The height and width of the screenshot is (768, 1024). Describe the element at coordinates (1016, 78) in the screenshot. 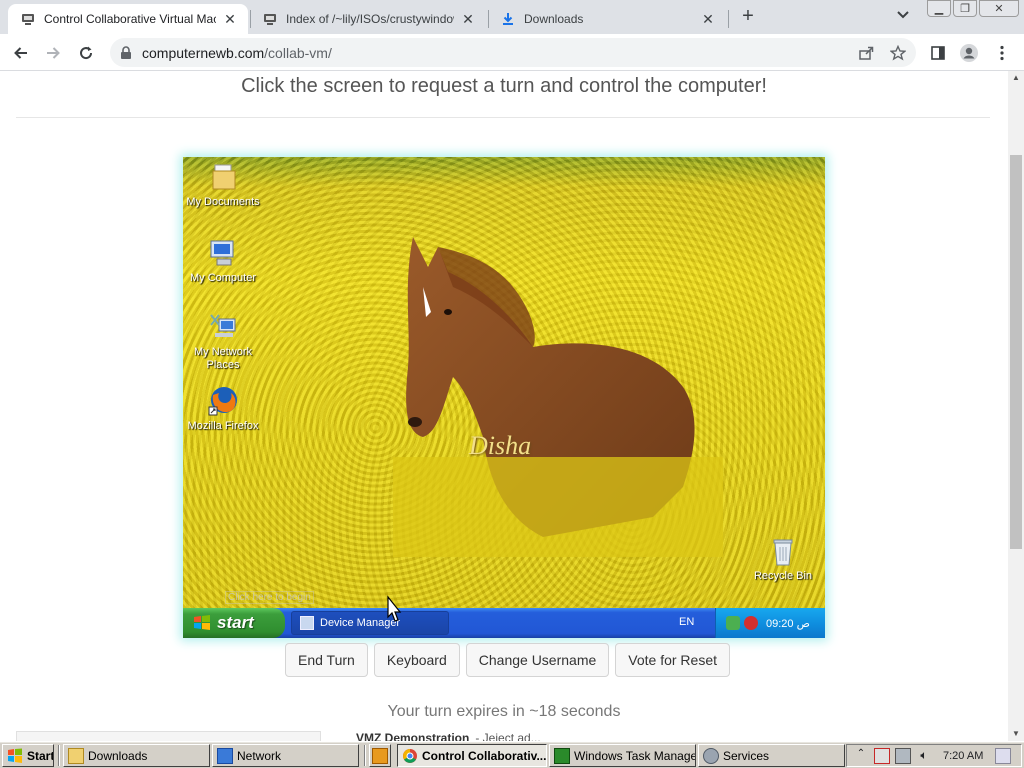

I see `scroll-up-icon: ▲` at that location.